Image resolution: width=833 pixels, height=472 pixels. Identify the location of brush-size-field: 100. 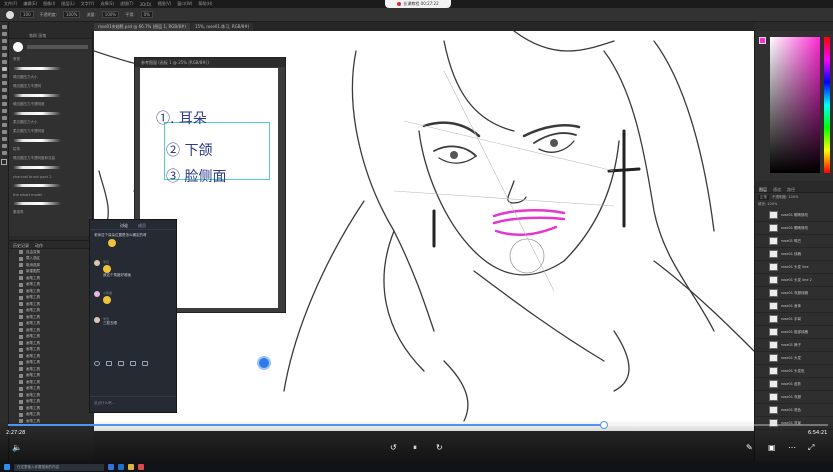
(27, 14).